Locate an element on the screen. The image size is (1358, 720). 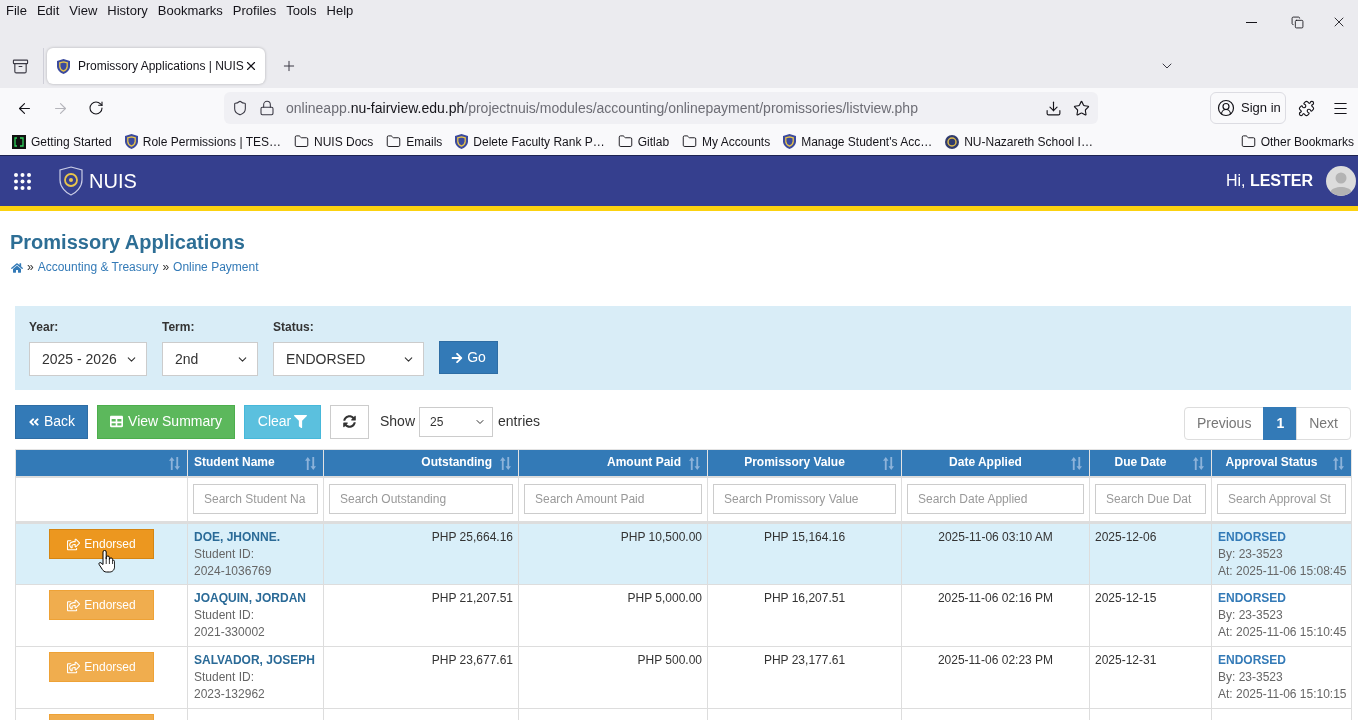
url-text: onlineapp.nu-fairview.edu.ph/projectnuis/modules/accounting/onlinepayment/promissories/listview.php is located at coordinates (602, 108).